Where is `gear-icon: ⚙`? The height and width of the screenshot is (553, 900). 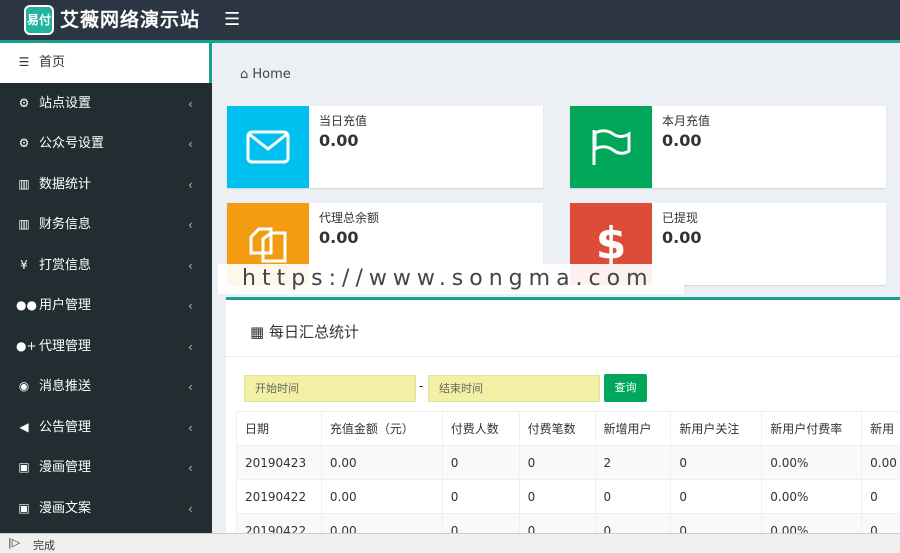
gear-icon: ⚙ is located at coordinates (24, 103).